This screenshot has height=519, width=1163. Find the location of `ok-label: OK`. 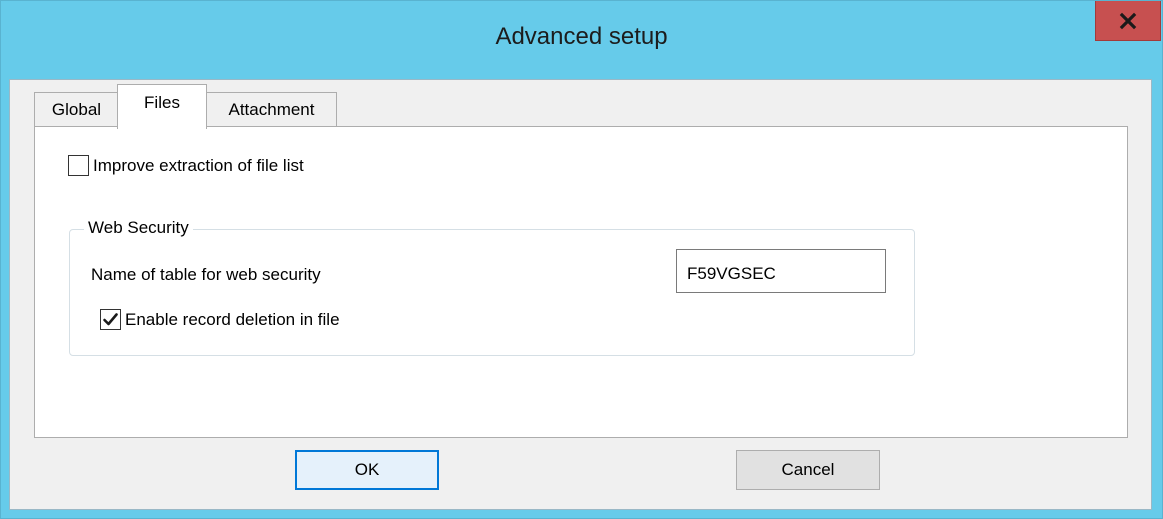

ok-label: OK is located at coordinates (367, 469).